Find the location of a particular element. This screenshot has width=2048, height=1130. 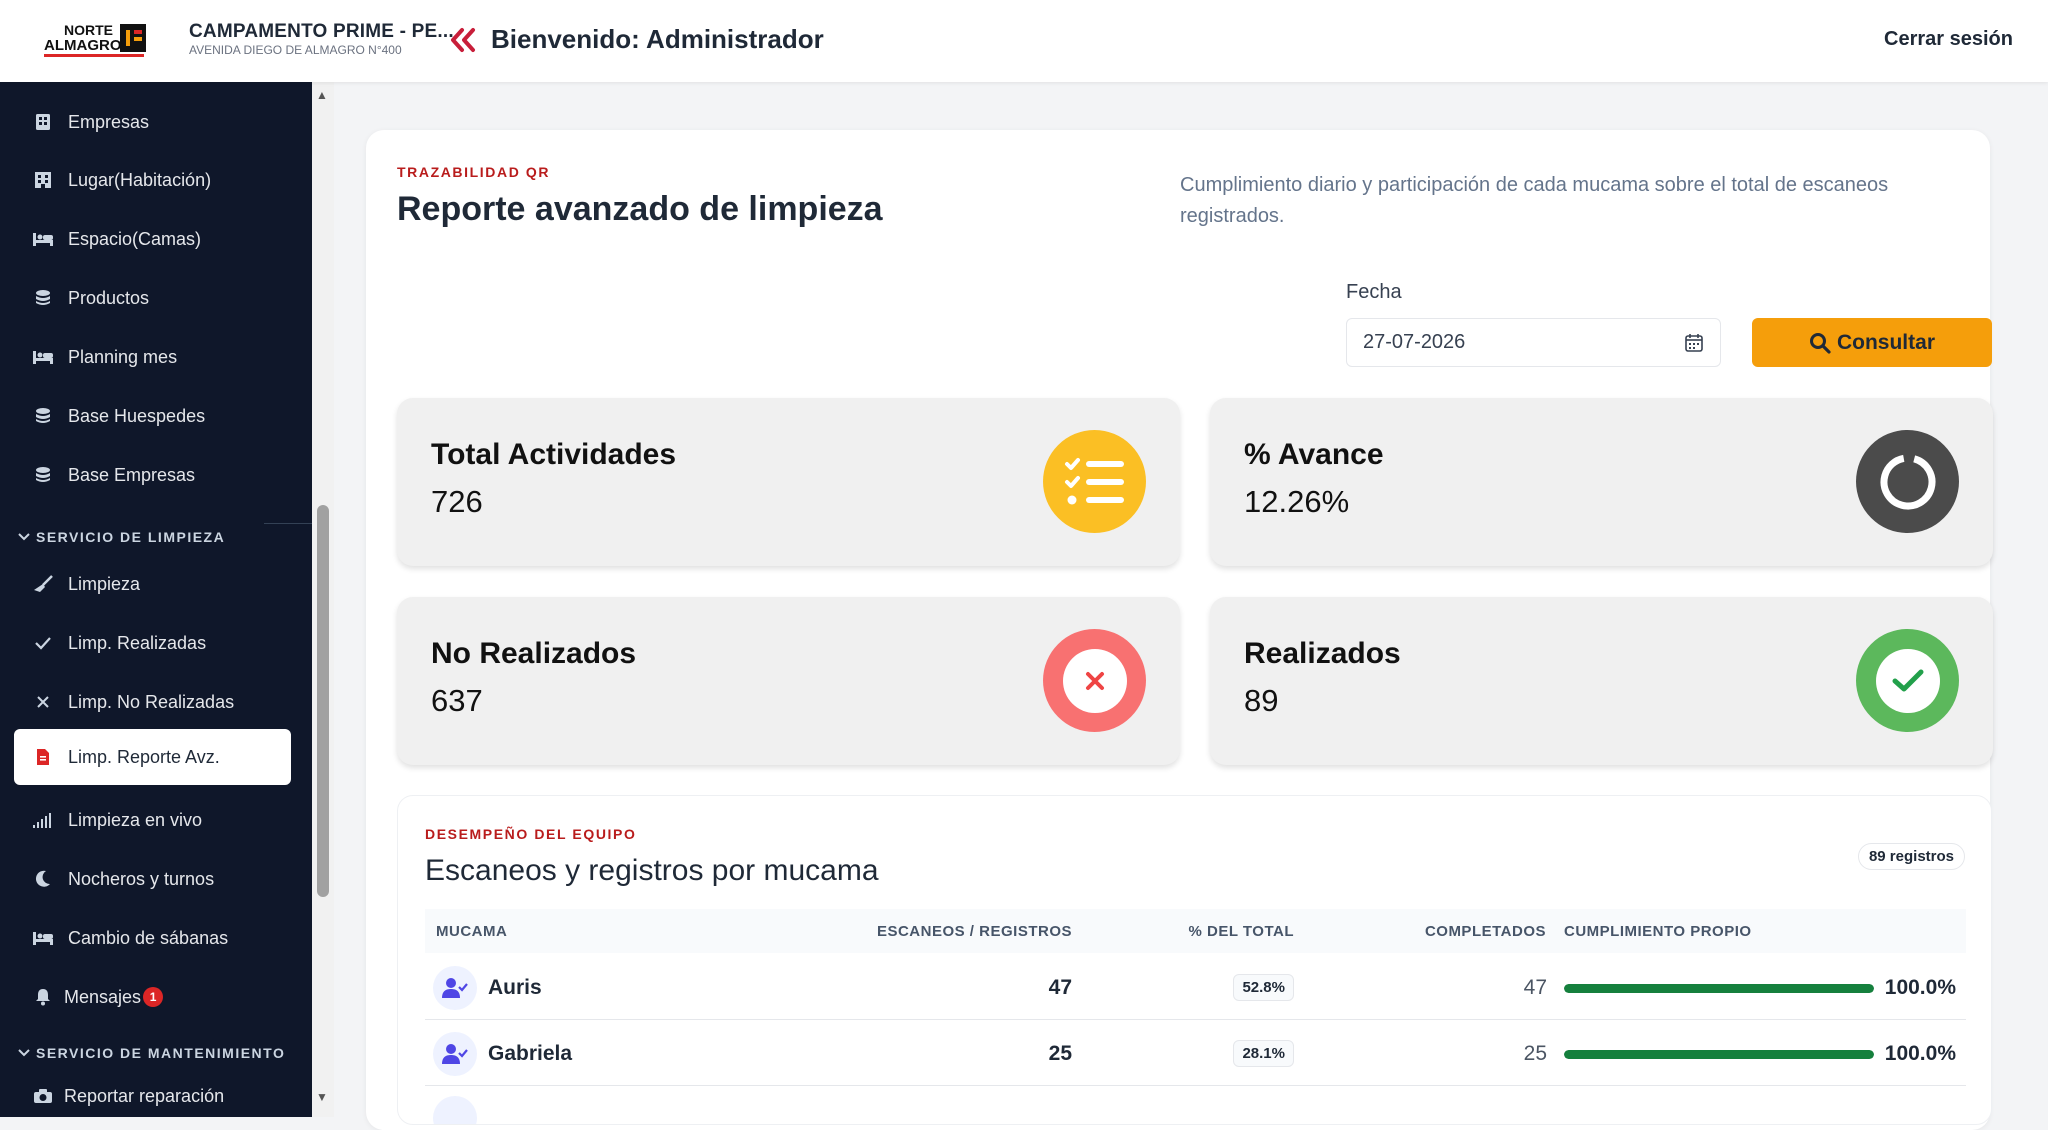

sidebar-item-base-huespedes: Base Huespedes is located at coordinates (152, 416).